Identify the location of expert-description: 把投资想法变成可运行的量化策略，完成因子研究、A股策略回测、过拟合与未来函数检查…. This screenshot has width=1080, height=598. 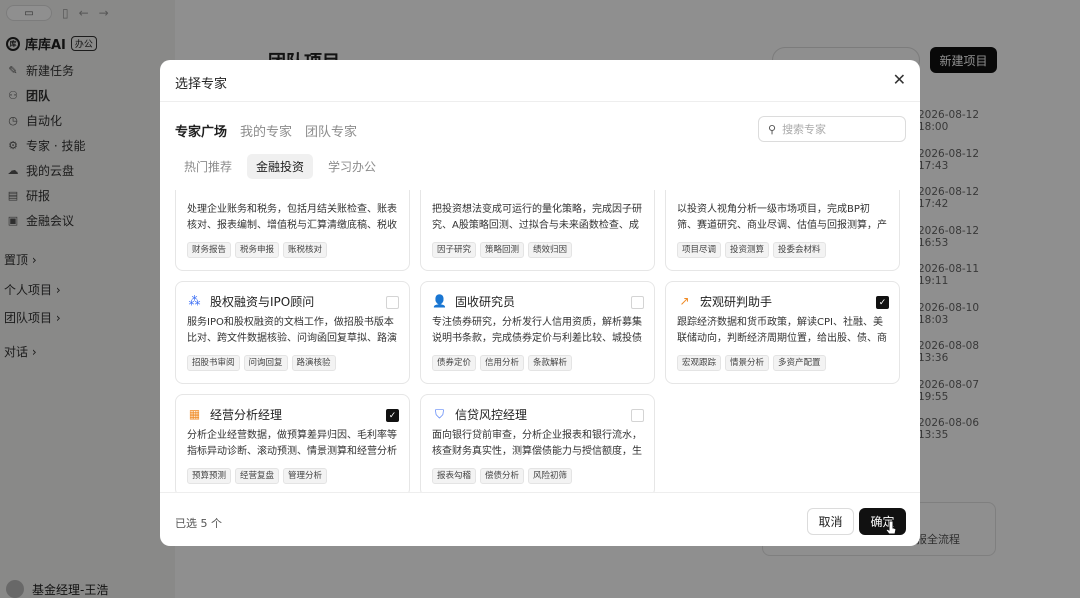
(537, 217).